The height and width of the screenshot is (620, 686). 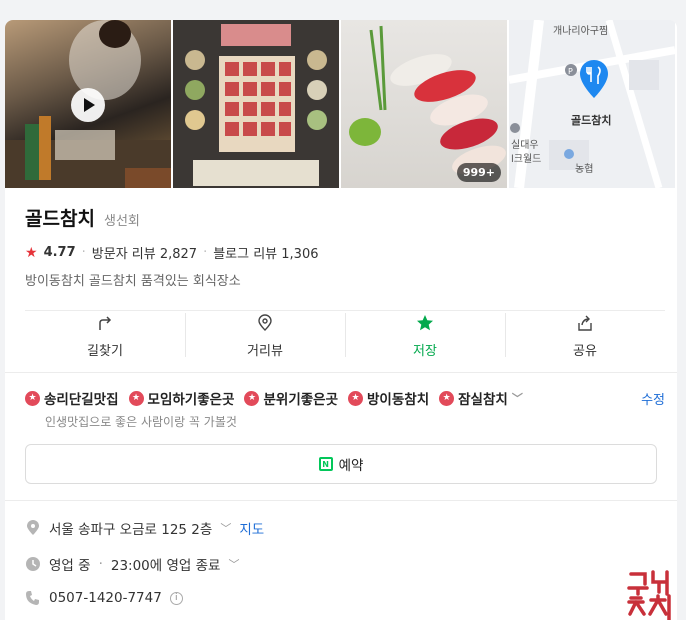 I want to click on play-button, so click(x=88, y=105).